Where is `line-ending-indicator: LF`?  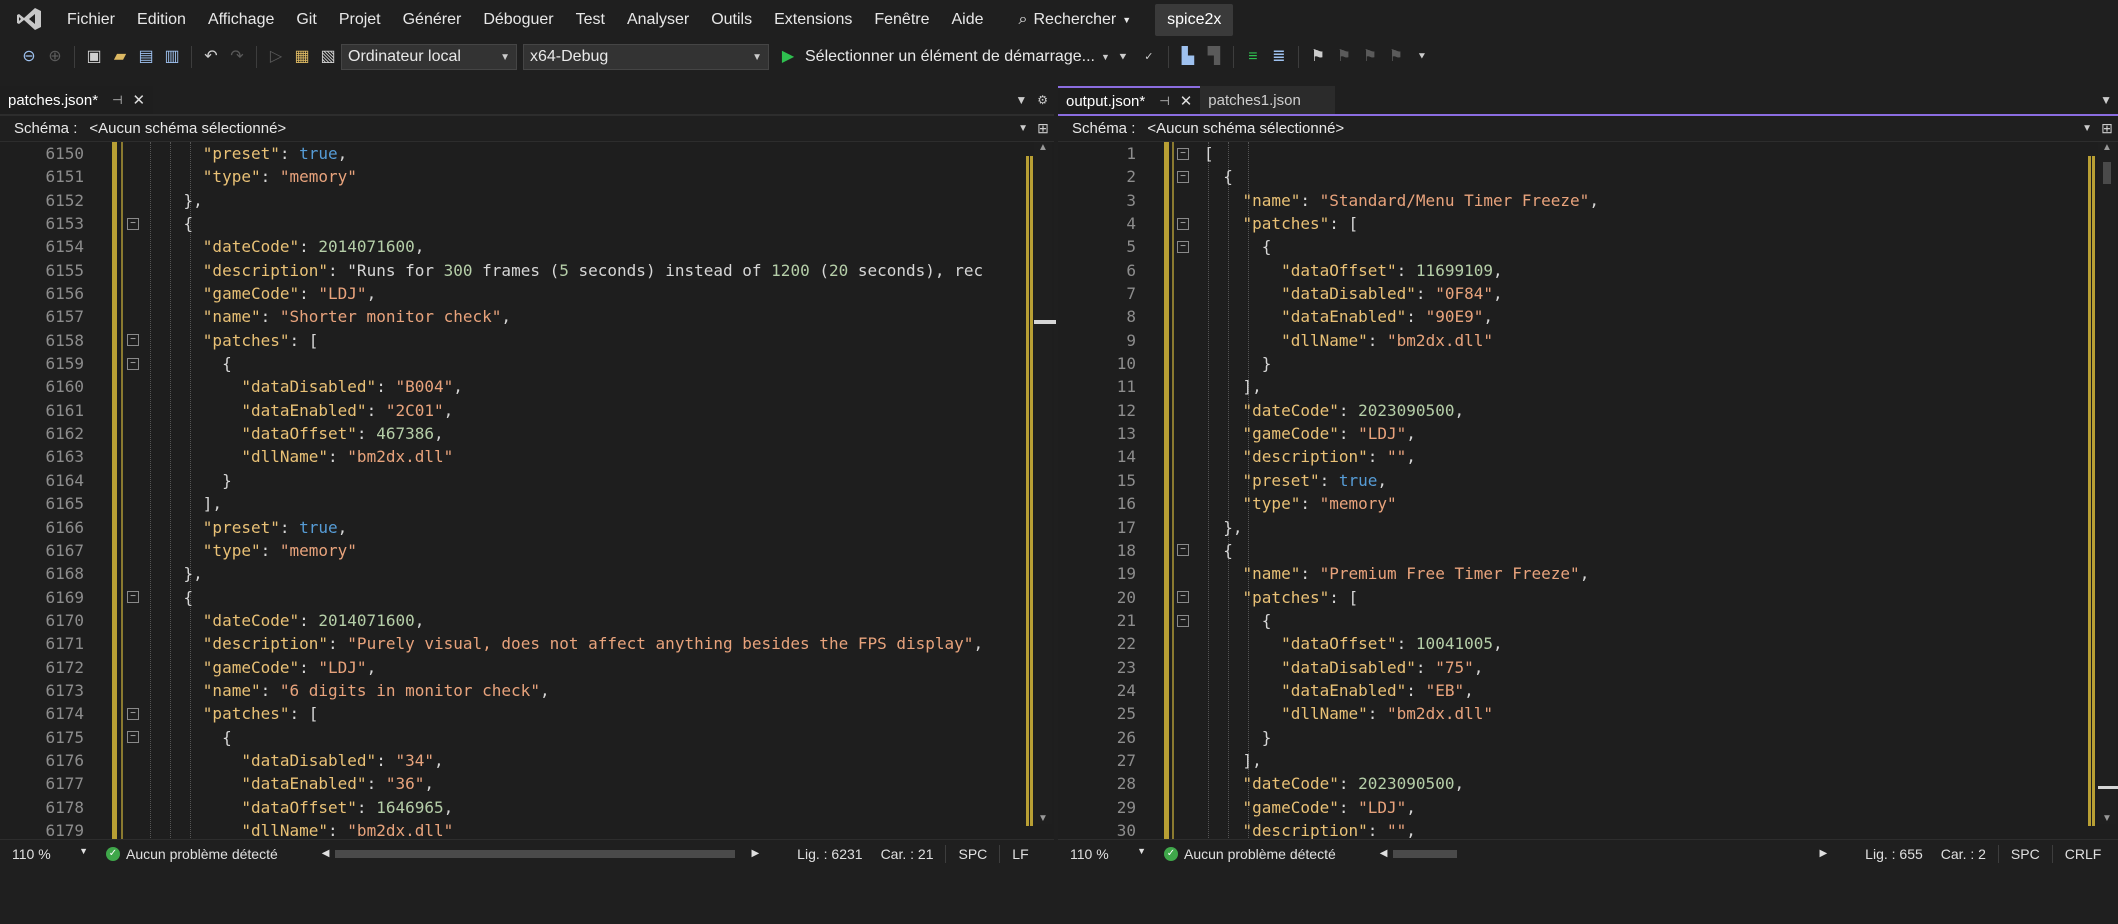
line-ending-indicator: LF is located at coordinates (1020, 854).